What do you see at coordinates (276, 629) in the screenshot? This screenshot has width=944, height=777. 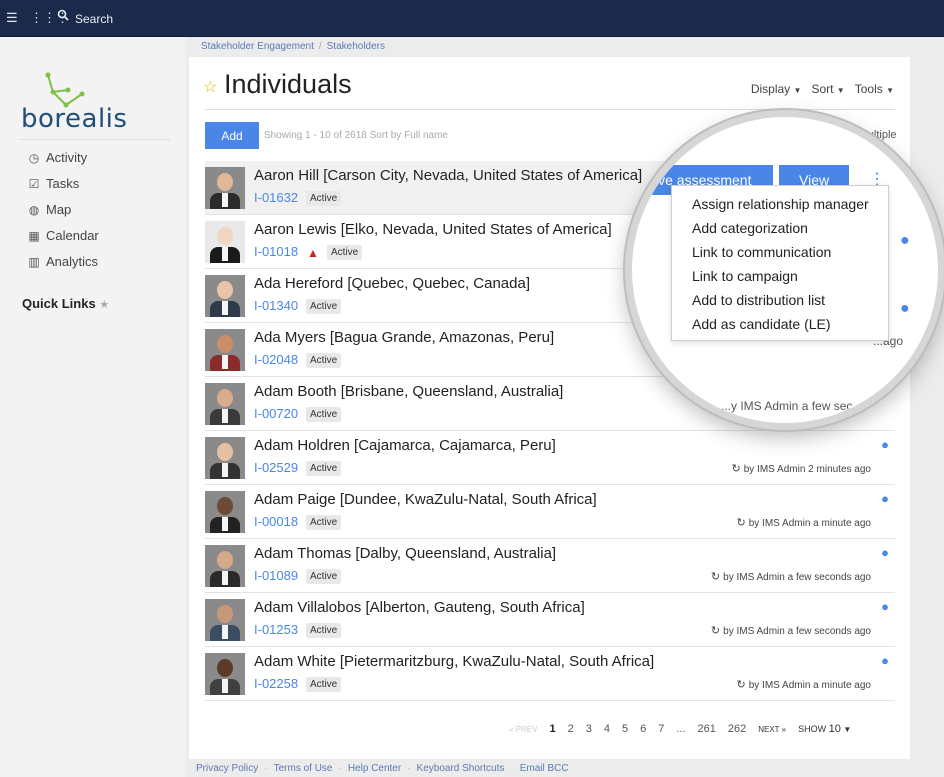 I see `individual-id-link: I-01253` at bounding box center [276, 629].